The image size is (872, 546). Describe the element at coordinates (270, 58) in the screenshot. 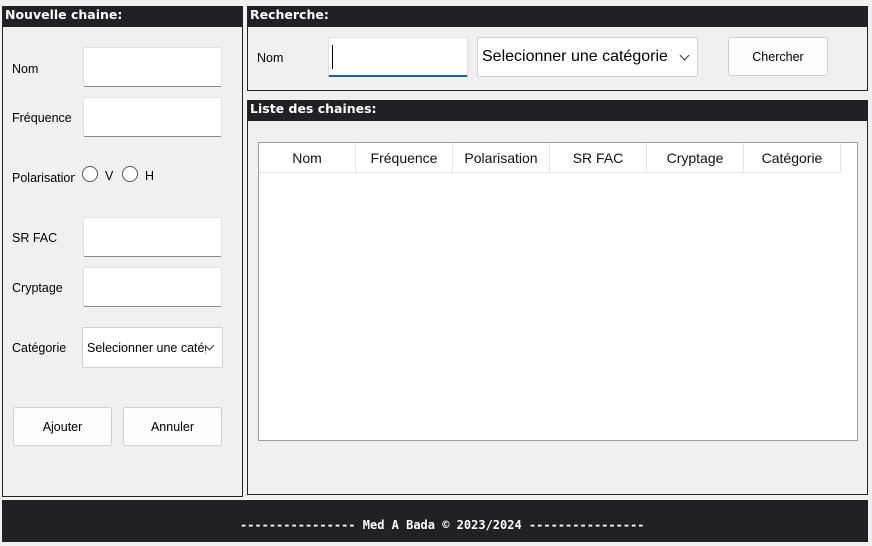

I see `search-nom-label: Nom` at that location.